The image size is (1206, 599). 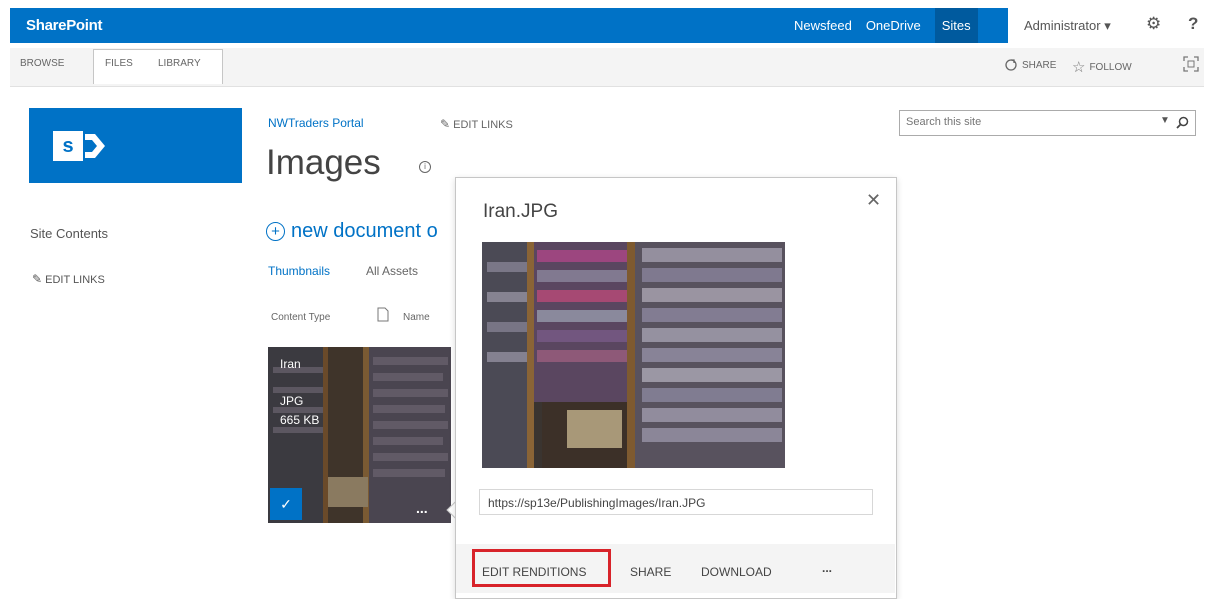 I want to click on callout-share-button: SHARE, so click(x=650, y=572).